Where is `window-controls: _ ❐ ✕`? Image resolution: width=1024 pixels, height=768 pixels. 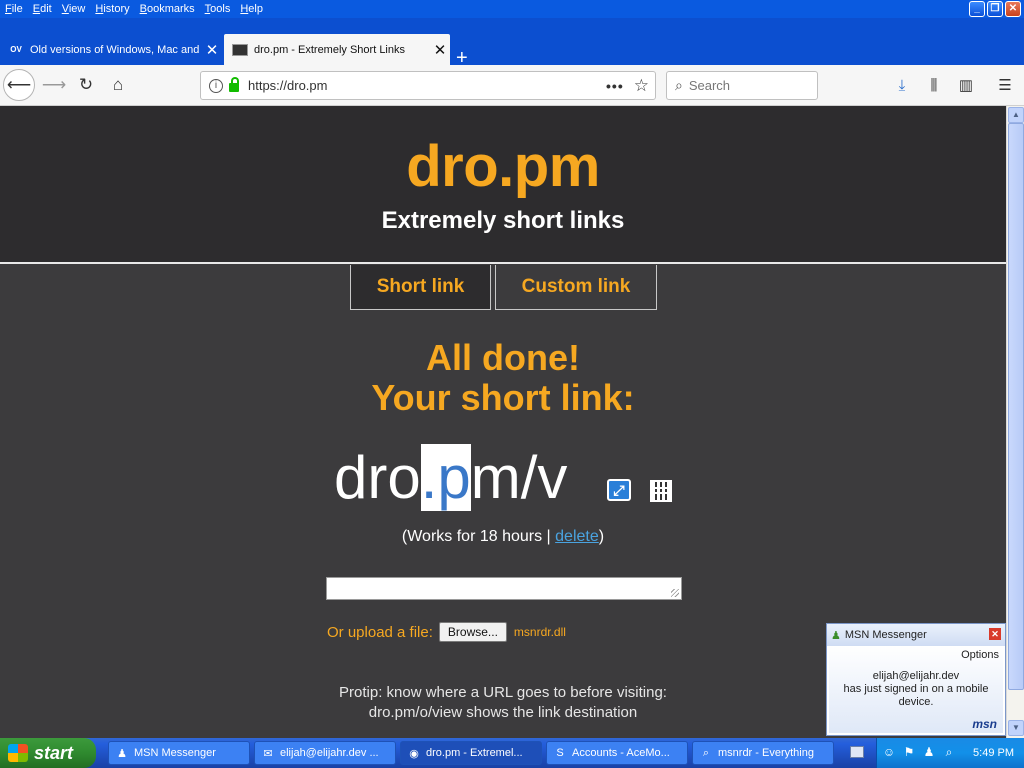
window-controls: _ ❐ ✕ is located at coordinates (995, 9).